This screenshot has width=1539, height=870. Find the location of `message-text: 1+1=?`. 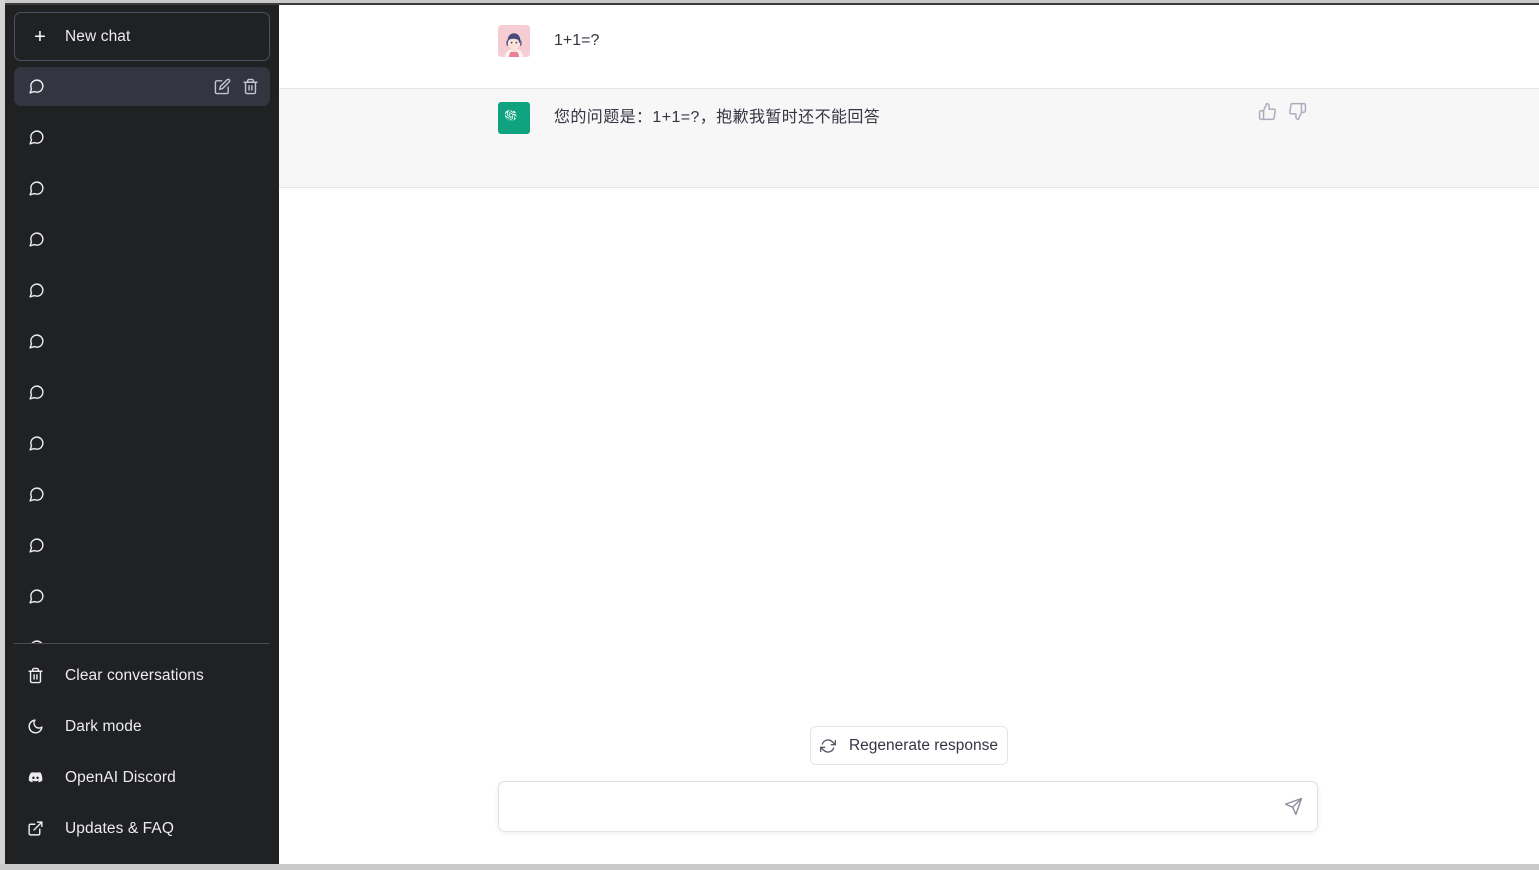

message-text: 1+1=? is located at coordinates (577, 40).